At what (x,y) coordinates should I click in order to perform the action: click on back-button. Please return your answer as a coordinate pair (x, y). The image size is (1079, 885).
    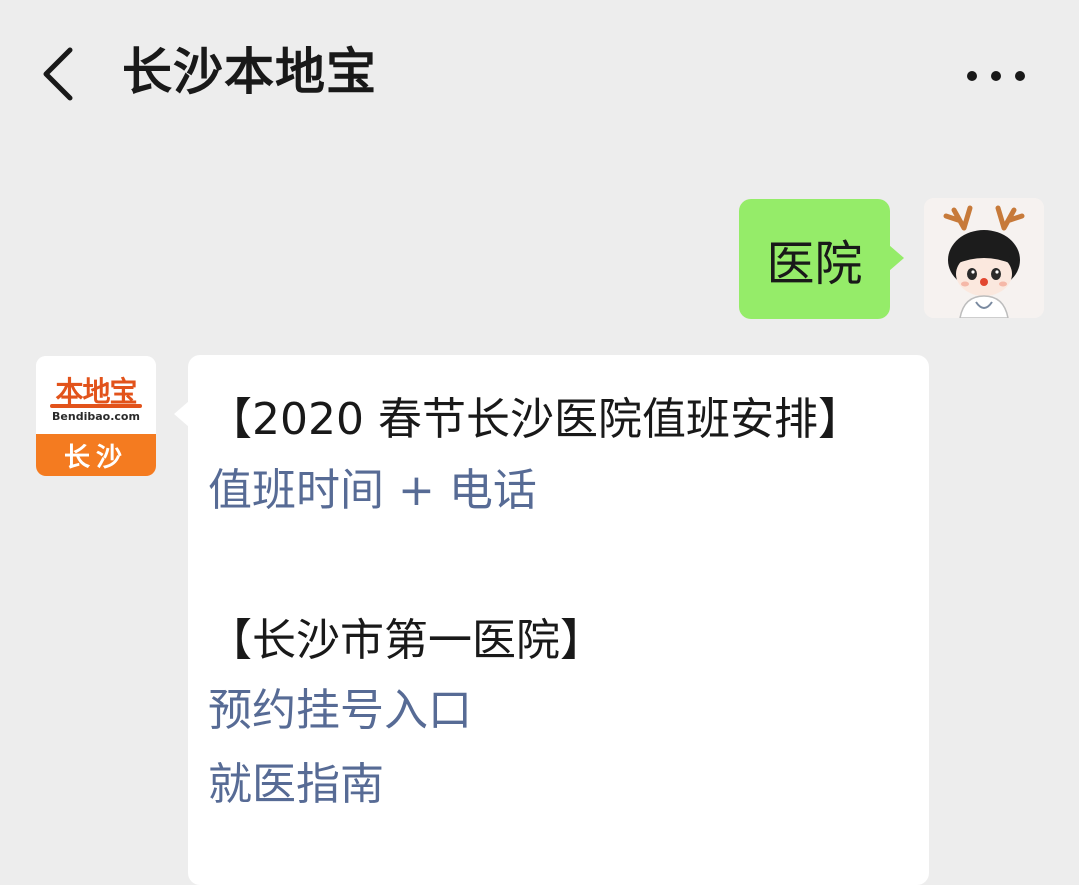
    Looking at the image, I should click on (60, 74).